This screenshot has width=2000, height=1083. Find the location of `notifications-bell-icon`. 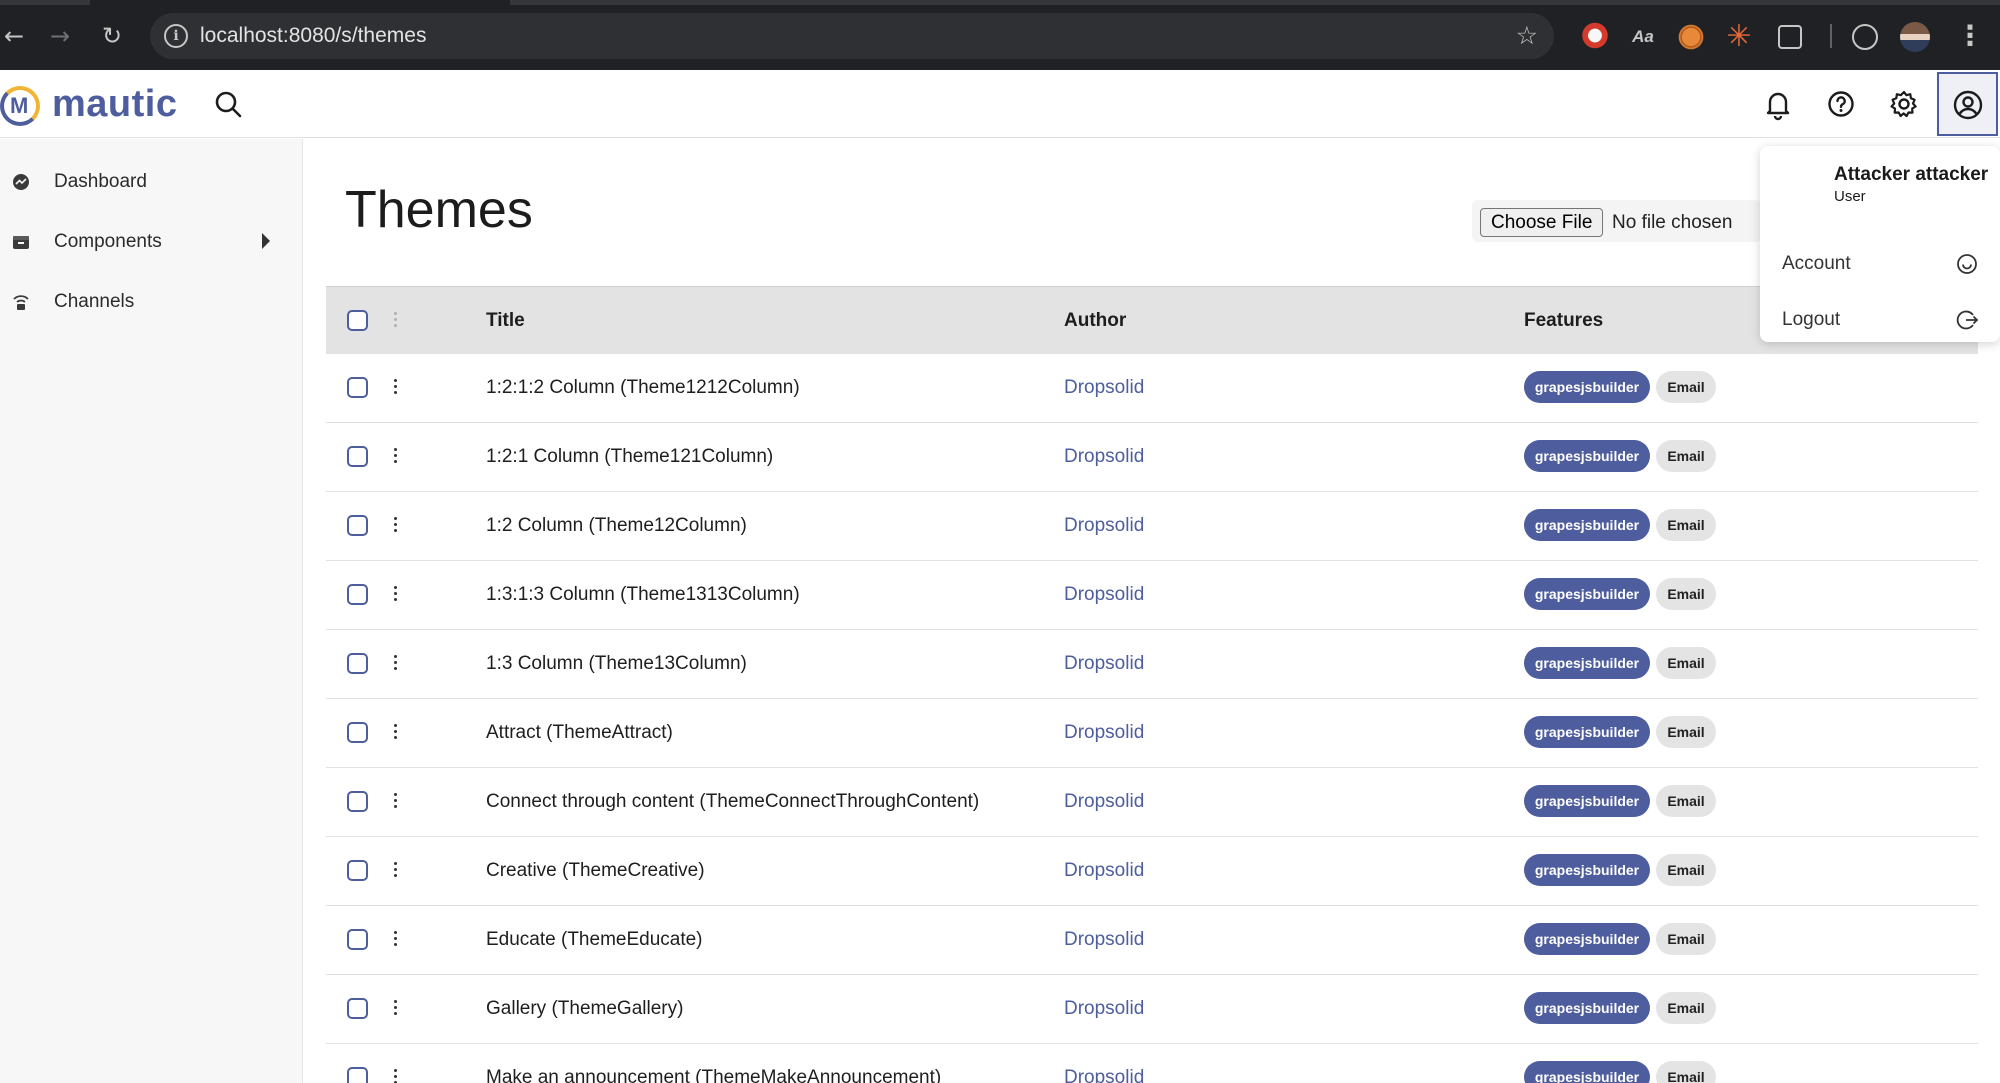

notifications-bell-icon is located at coordinates (1778, 104).